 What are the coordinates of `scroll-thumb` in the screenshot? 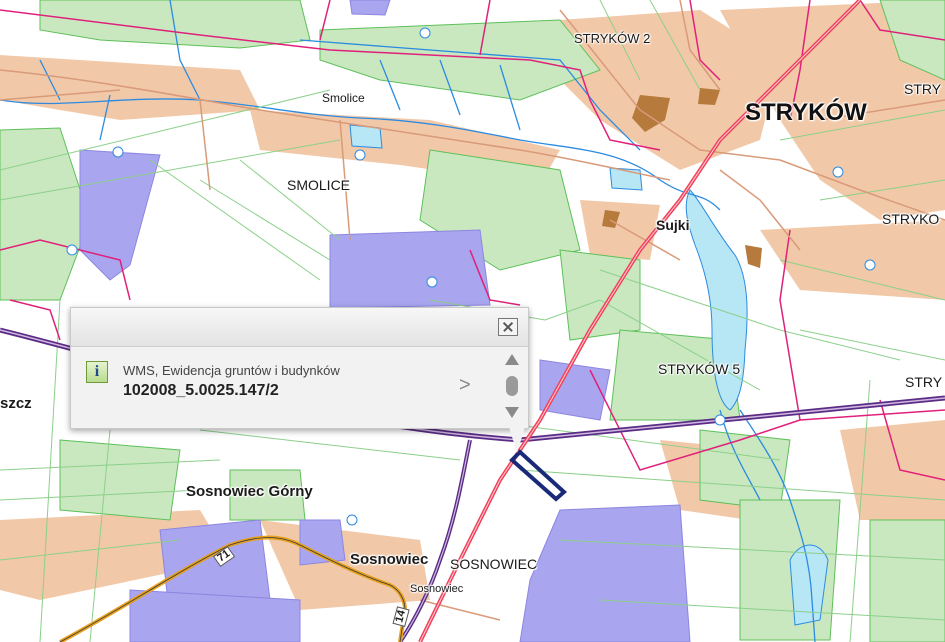 It's located at (512, 386).